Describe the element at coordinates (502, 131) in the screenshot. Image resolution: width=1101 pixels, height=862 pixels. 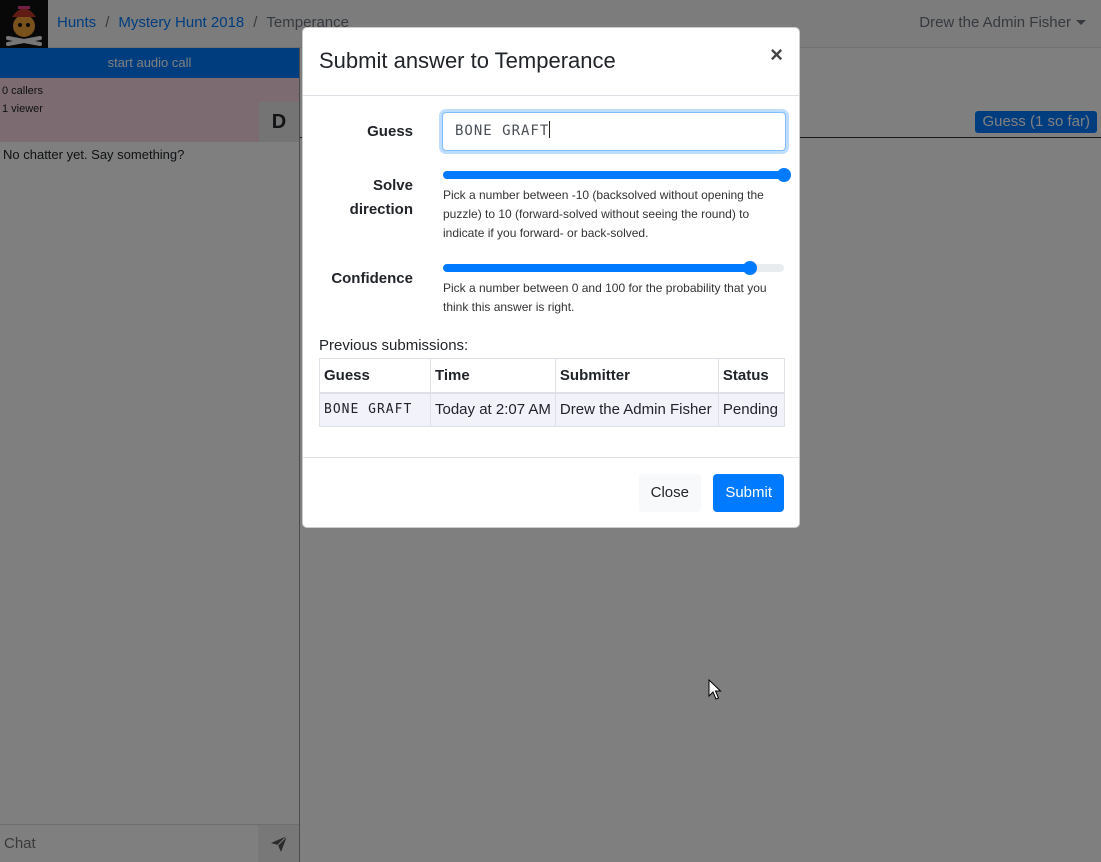
I see `guess-input-value: BONE GRAFT` at that location.